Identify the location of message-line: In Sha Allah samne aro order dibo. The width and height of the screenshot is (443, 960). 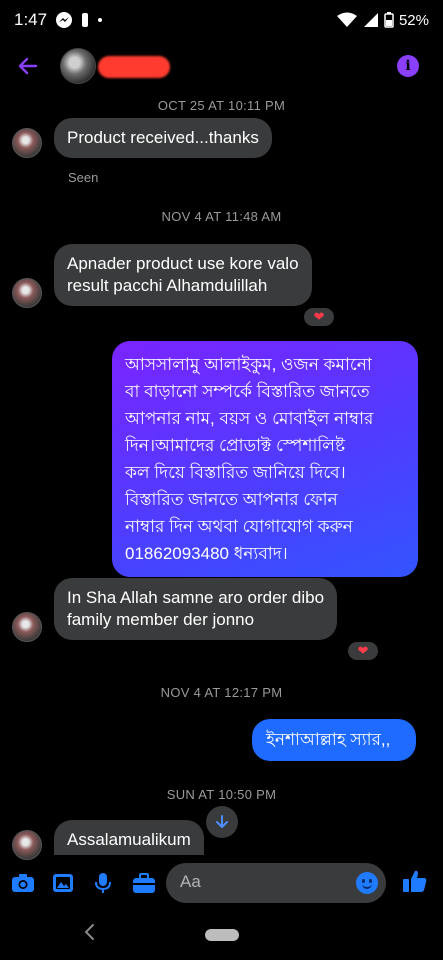
(196, 597).